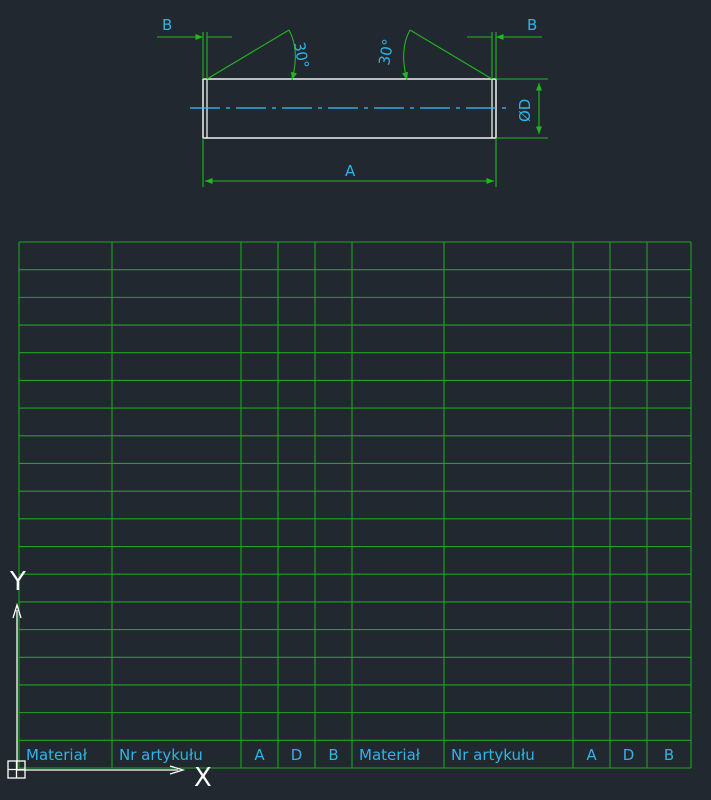 The image size is (711, 800). Describe the element at coordinates (406, 55) in the screenshot. I see `dim-angle-right` at that location.